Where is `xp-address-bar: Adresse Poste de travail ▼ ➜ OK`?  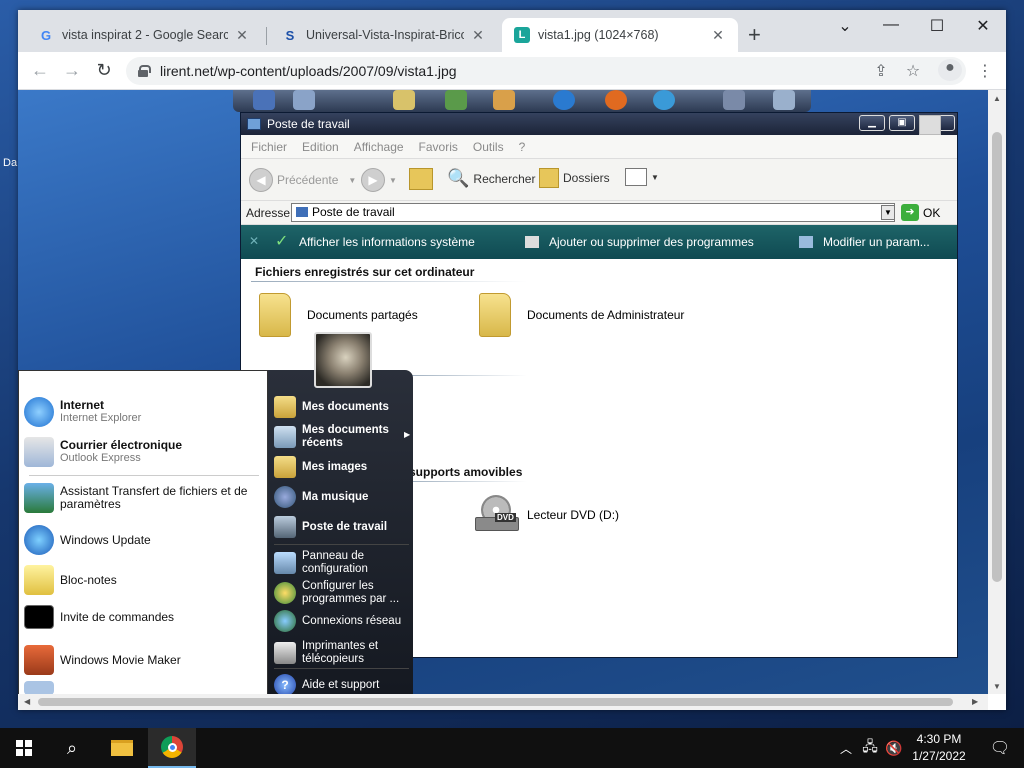 xp-address-bar: Adresse Poste de travail ▼ ➜ OK is located at coordinates (599, 213).